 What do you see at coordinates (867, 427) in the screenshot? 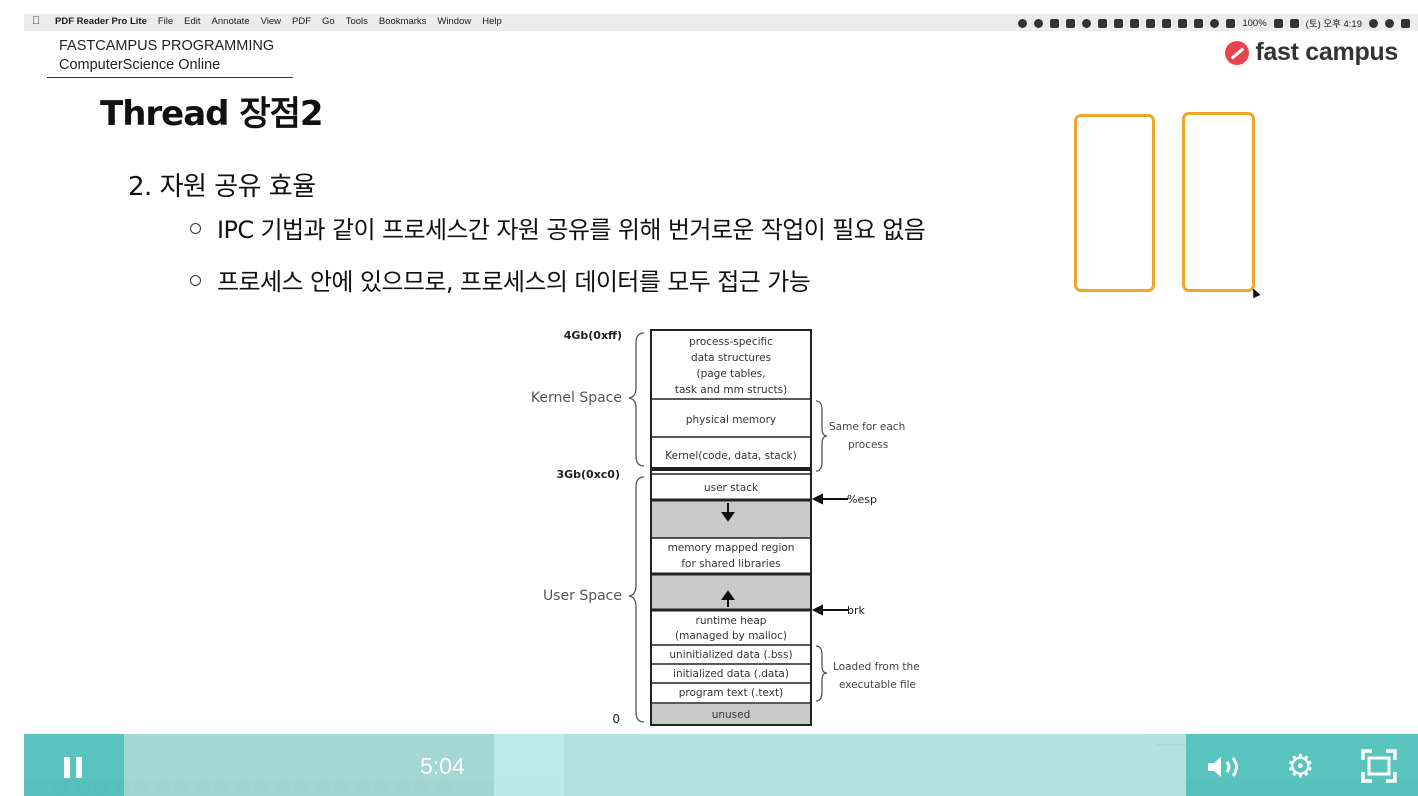
I see `same-note: Same for each` at bounding box center [867, 427].